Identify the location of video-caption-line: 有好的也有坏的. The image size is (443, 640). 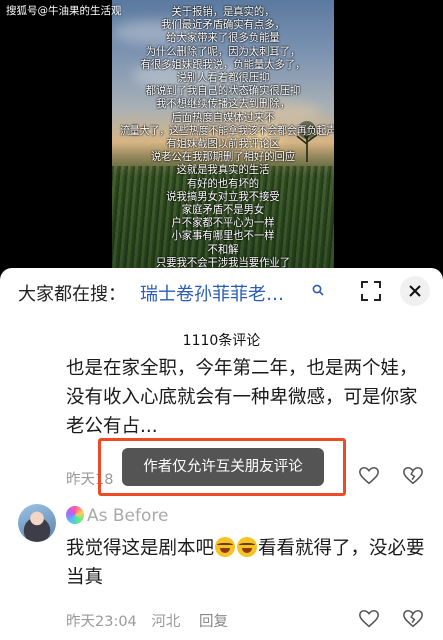
(223, 183).